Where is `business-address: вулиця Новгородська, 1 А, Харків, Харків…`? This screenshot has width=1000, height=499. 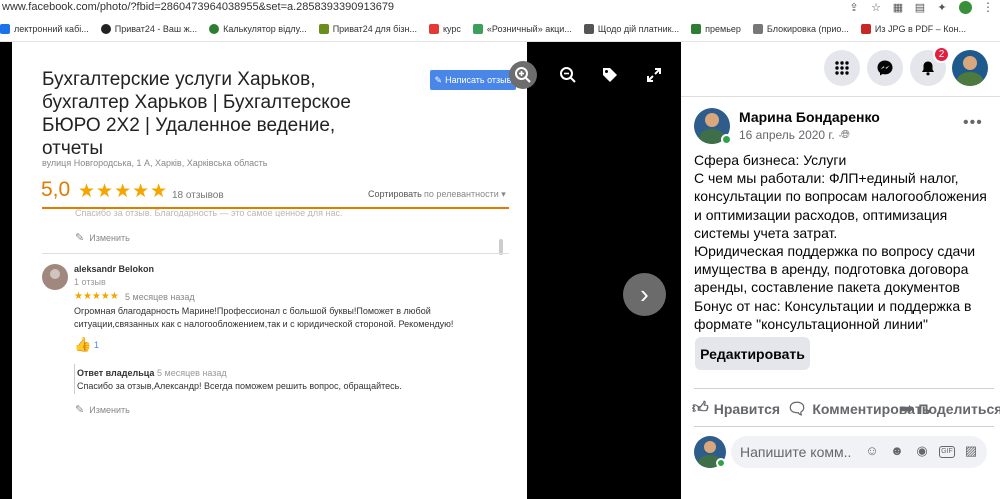
business-address: вулиця Новгородська, 1 А, Харків, Харків… is located at coordinates (155, 163).